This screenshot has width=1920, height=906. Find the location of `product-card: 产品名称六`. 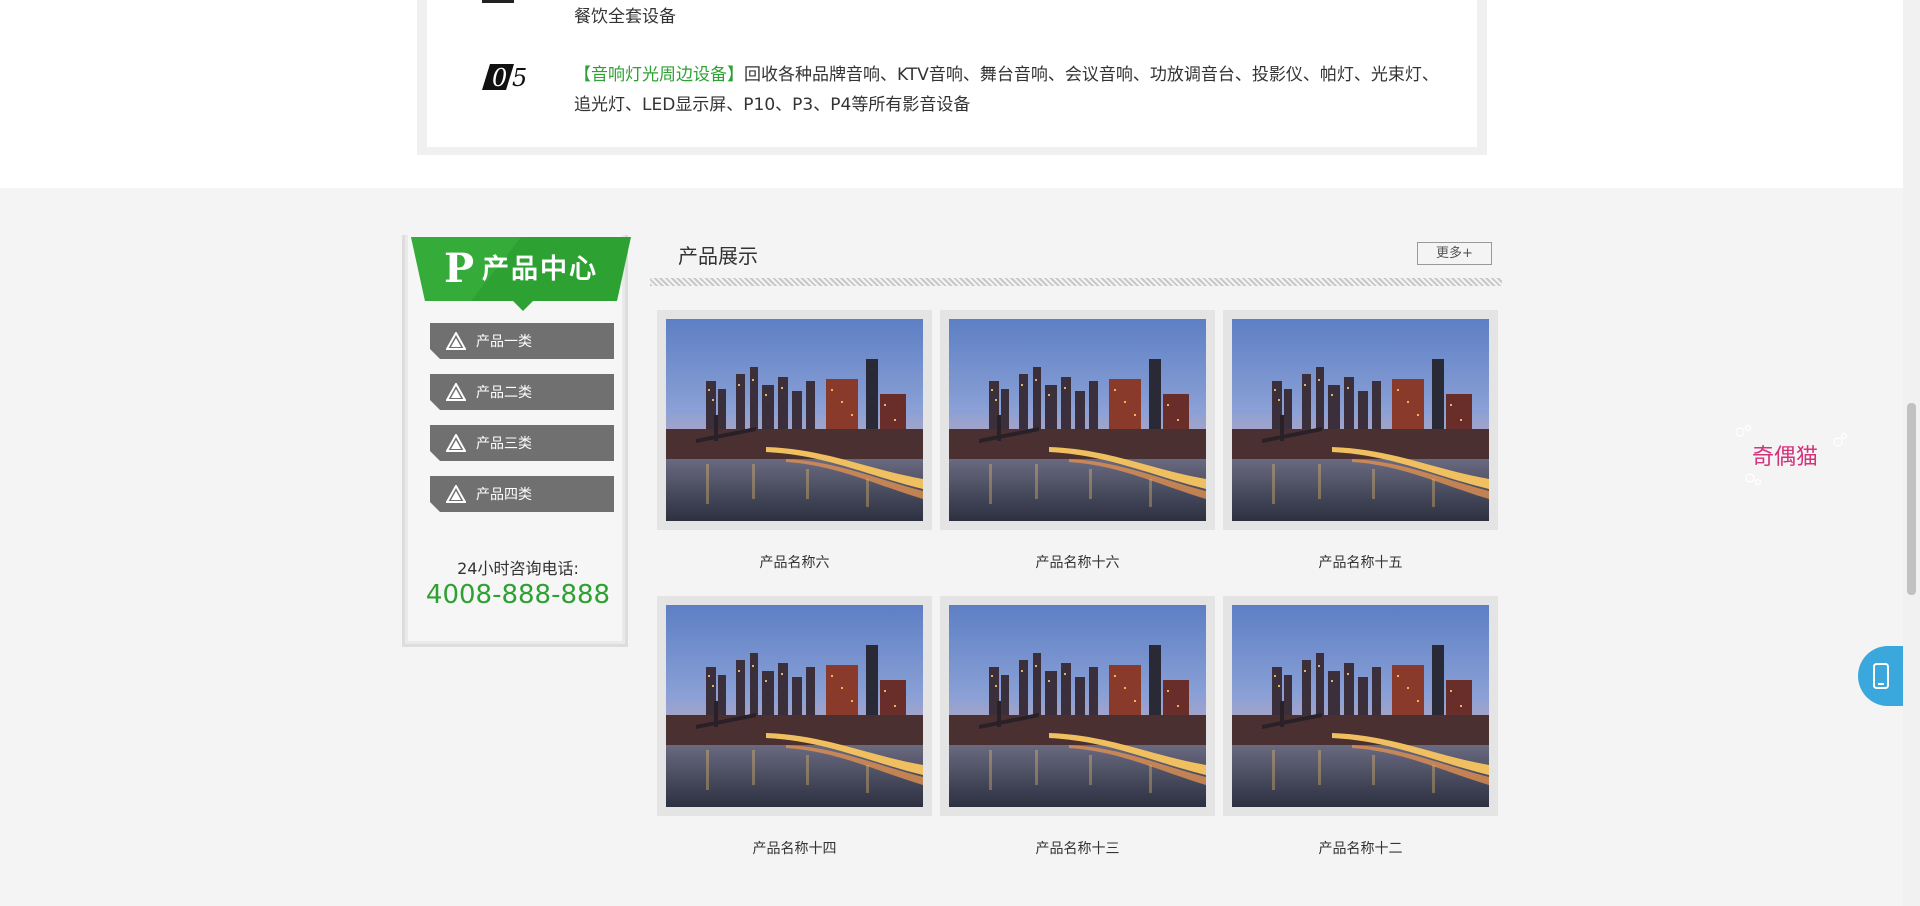

product-card: 产品名称六 is located at coordinates (794, 441).